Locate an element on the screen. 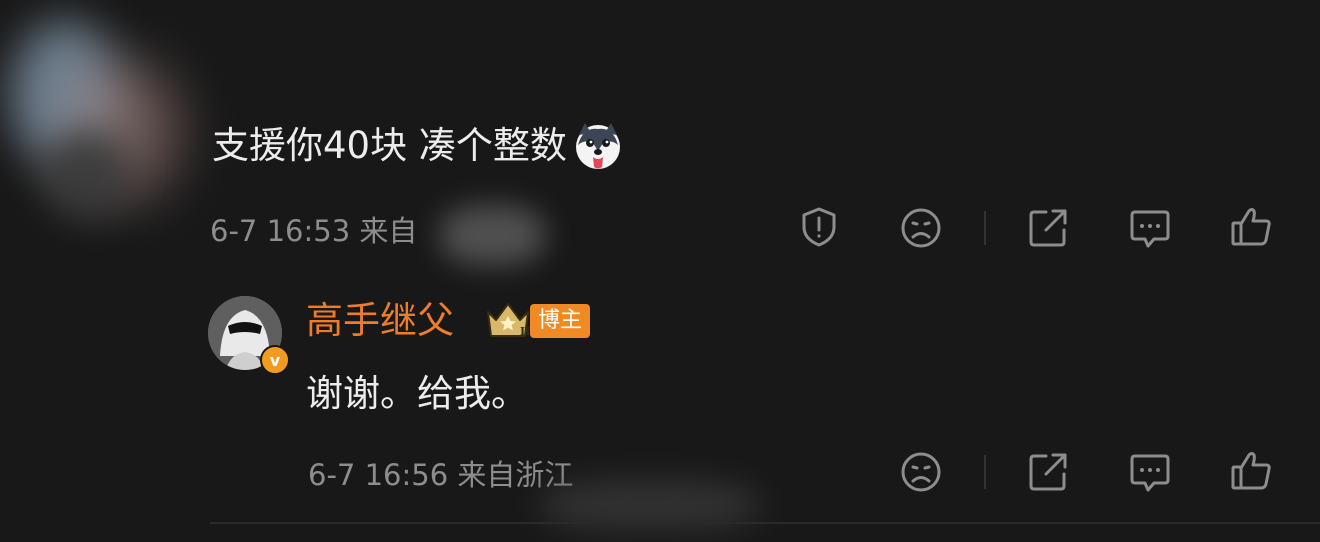 Image resolution: width=1320 pixels, height=542 pixels. share-icon is located at coordinates (1048, 228).